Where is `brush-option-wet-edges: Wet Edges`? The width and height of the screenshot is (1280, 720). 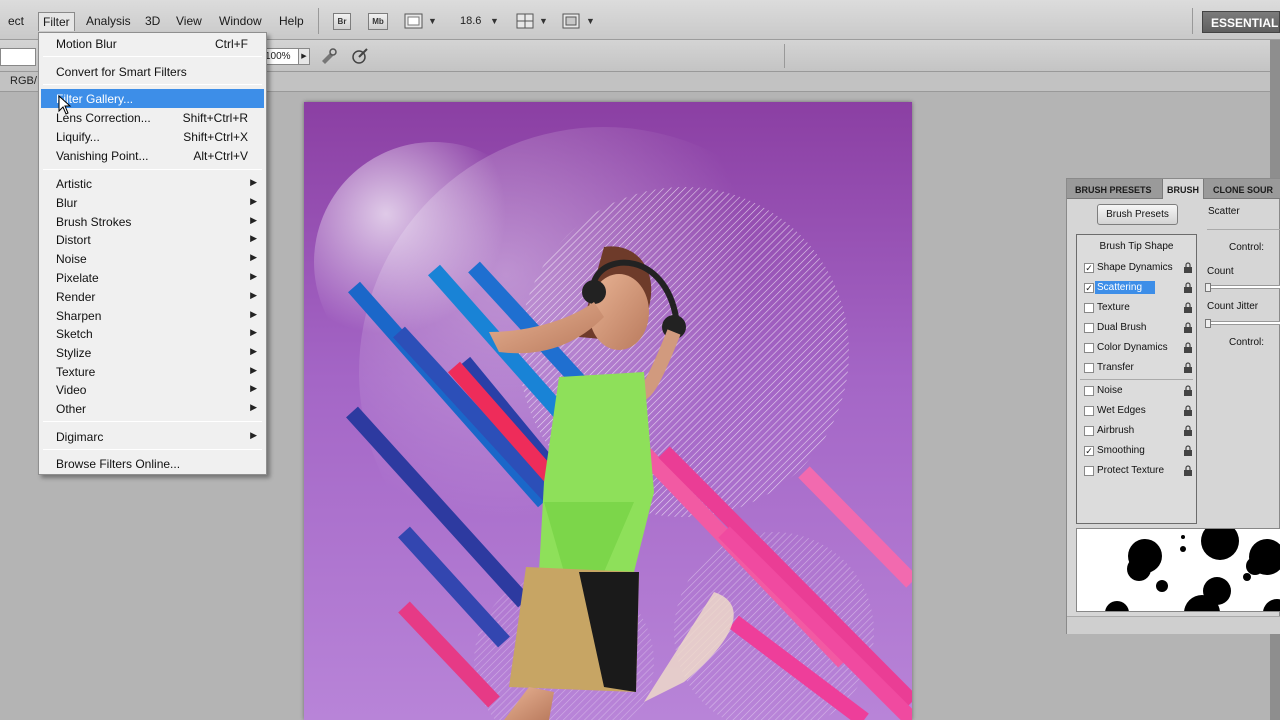
brush-option-wet-edges: Wet Edges is located at coordinates (1136, 411).